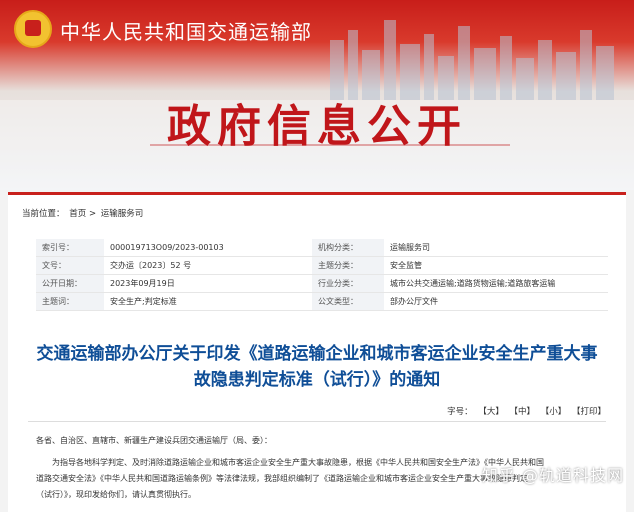 The width and height of the screenshot is (634, 512). I want to click on topic-category-value: 安全监管, so click(496, 265).